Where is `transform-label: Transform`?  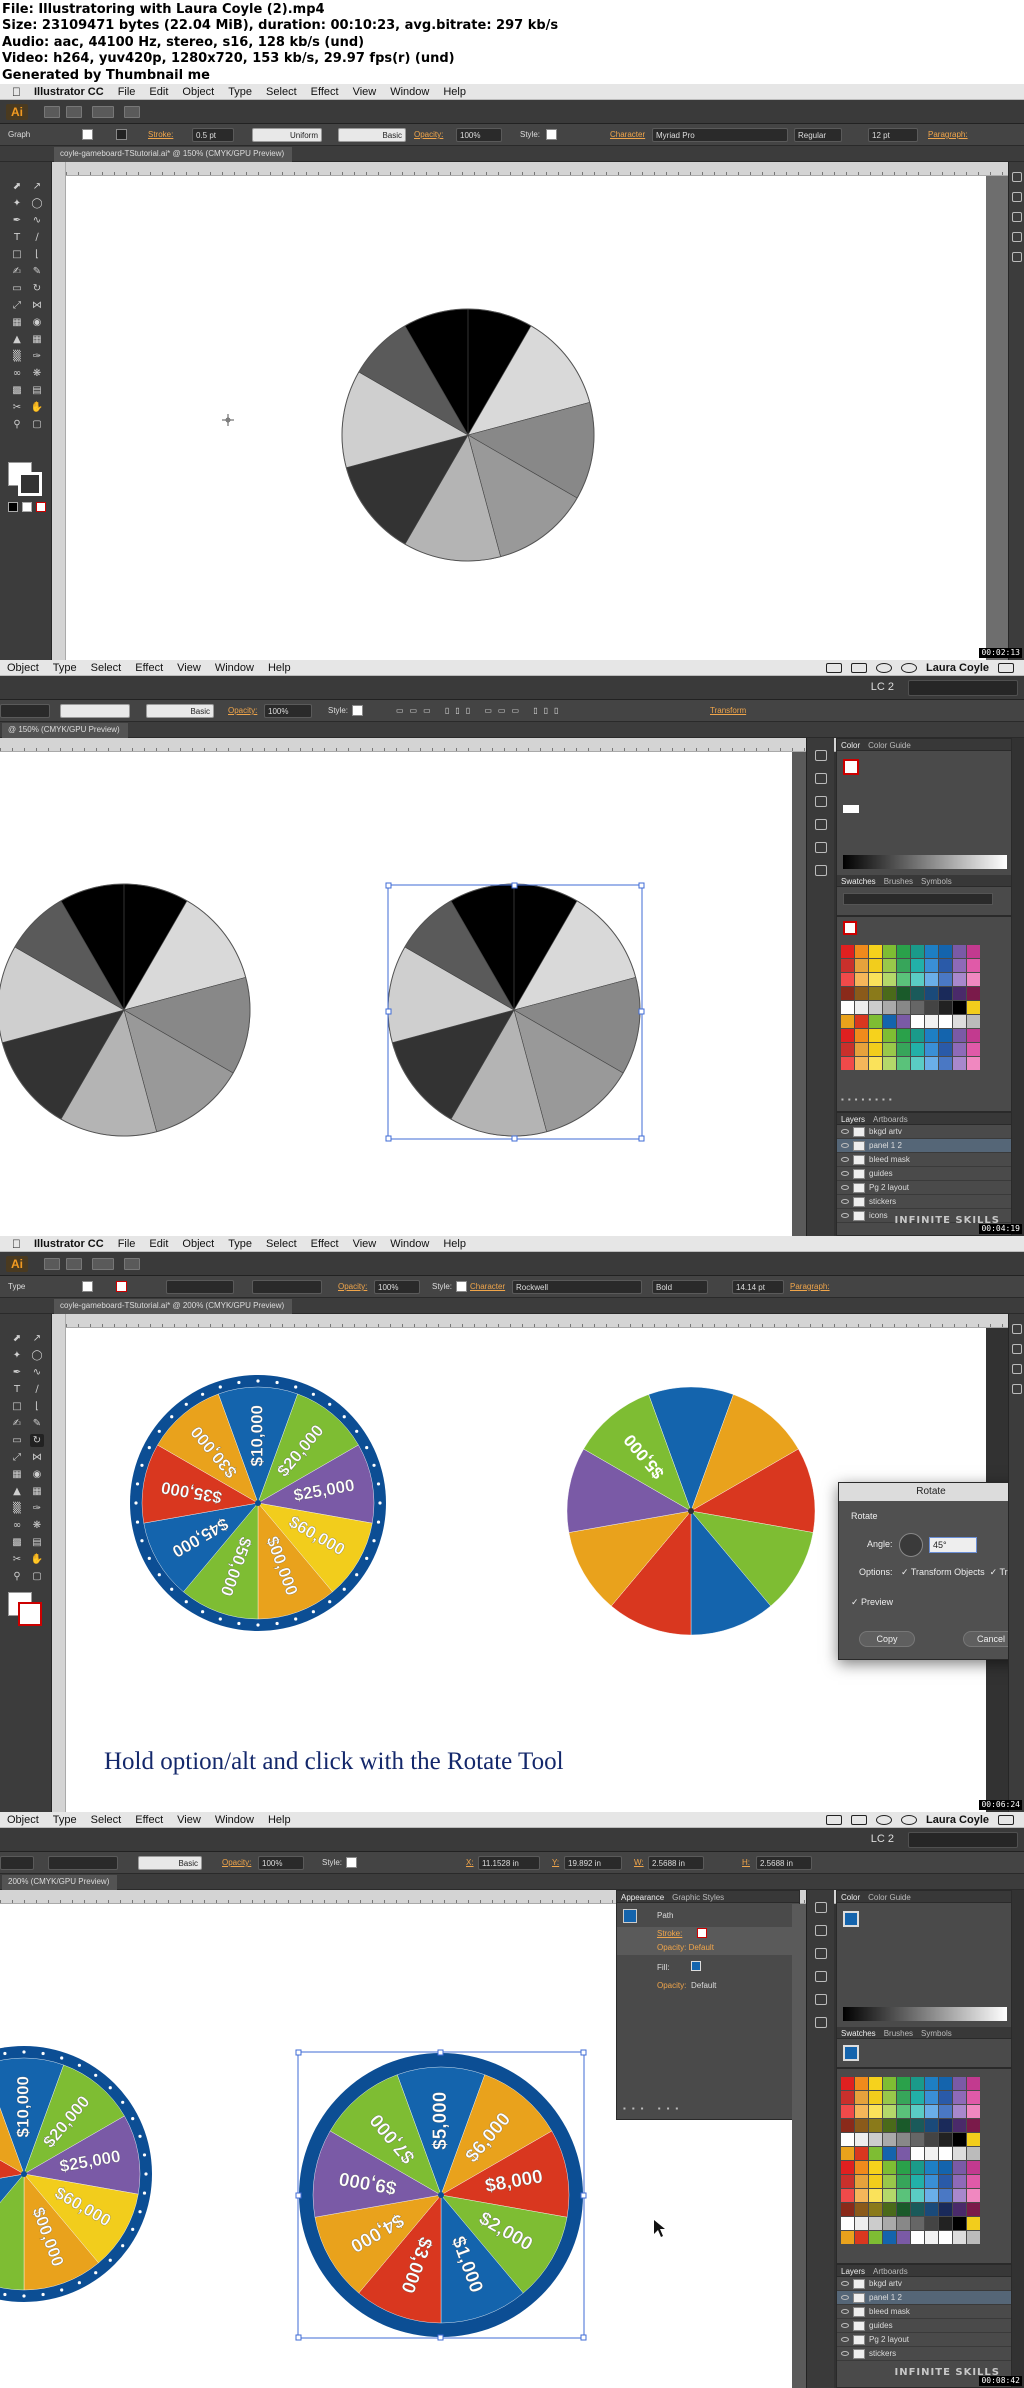 transform-label: Transform is located at coordinates (728, 710).